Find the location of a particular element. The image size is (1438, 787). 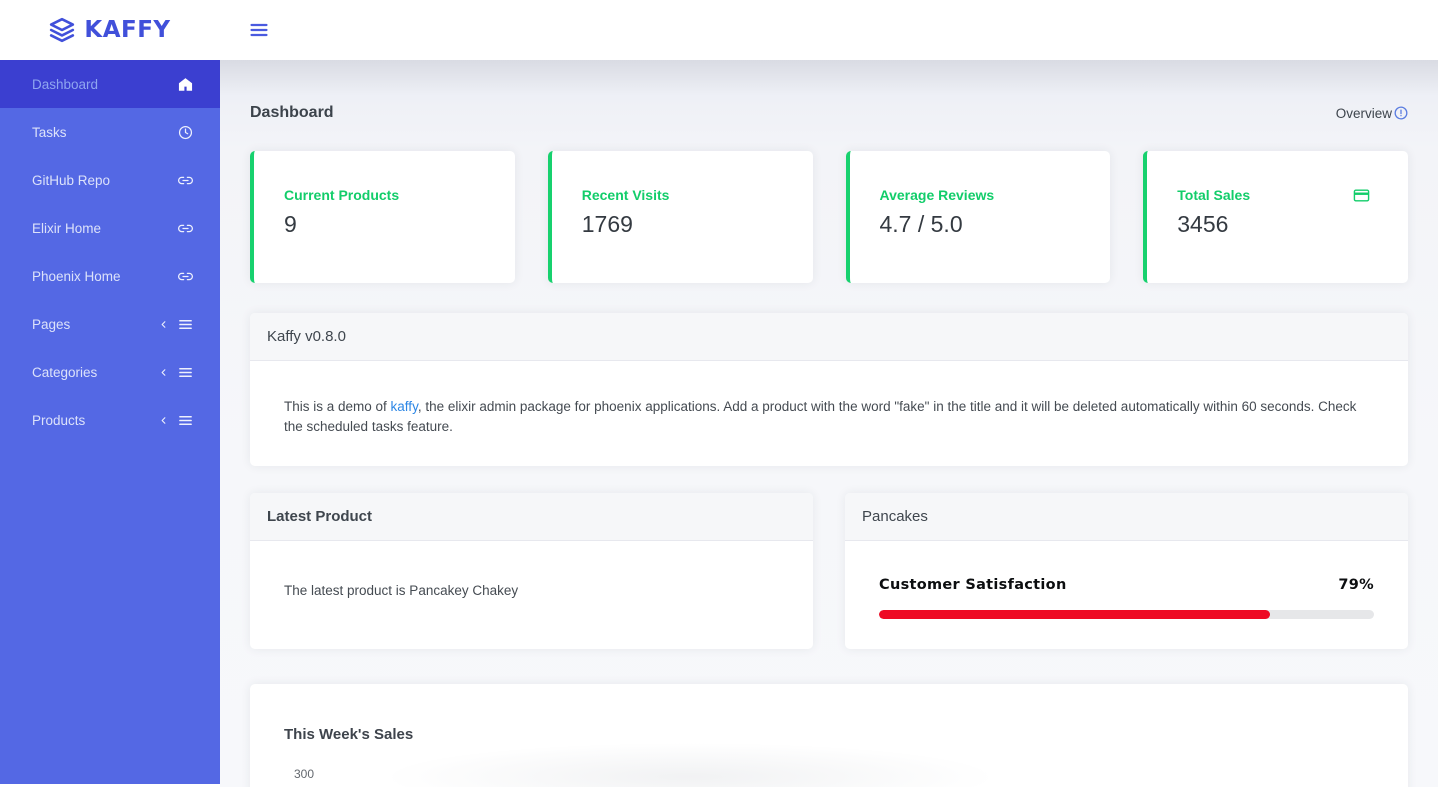

stat-value: 4.7 / 5.0 is located at coordinates (921, 224).